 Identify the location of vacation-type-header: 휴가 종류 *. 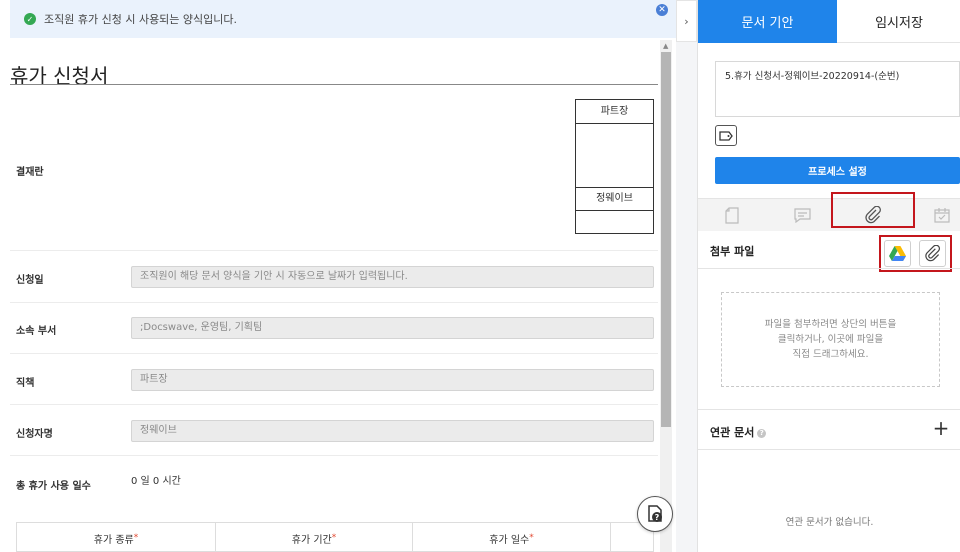
(116, 537).